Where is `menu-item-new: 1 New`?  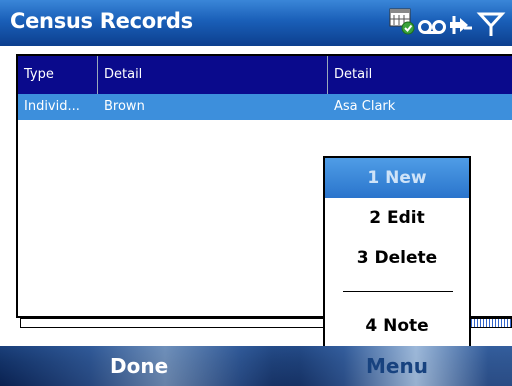
menu-item-new: 1 New is located at coordinates (397, 178).